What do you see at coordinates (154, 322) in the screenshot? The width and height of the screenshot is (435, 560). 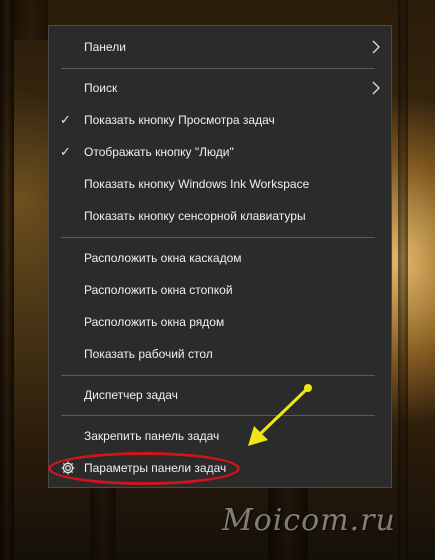 I see `menu-item-label: Расположить окна рядом` at bounding box center [154, 322].